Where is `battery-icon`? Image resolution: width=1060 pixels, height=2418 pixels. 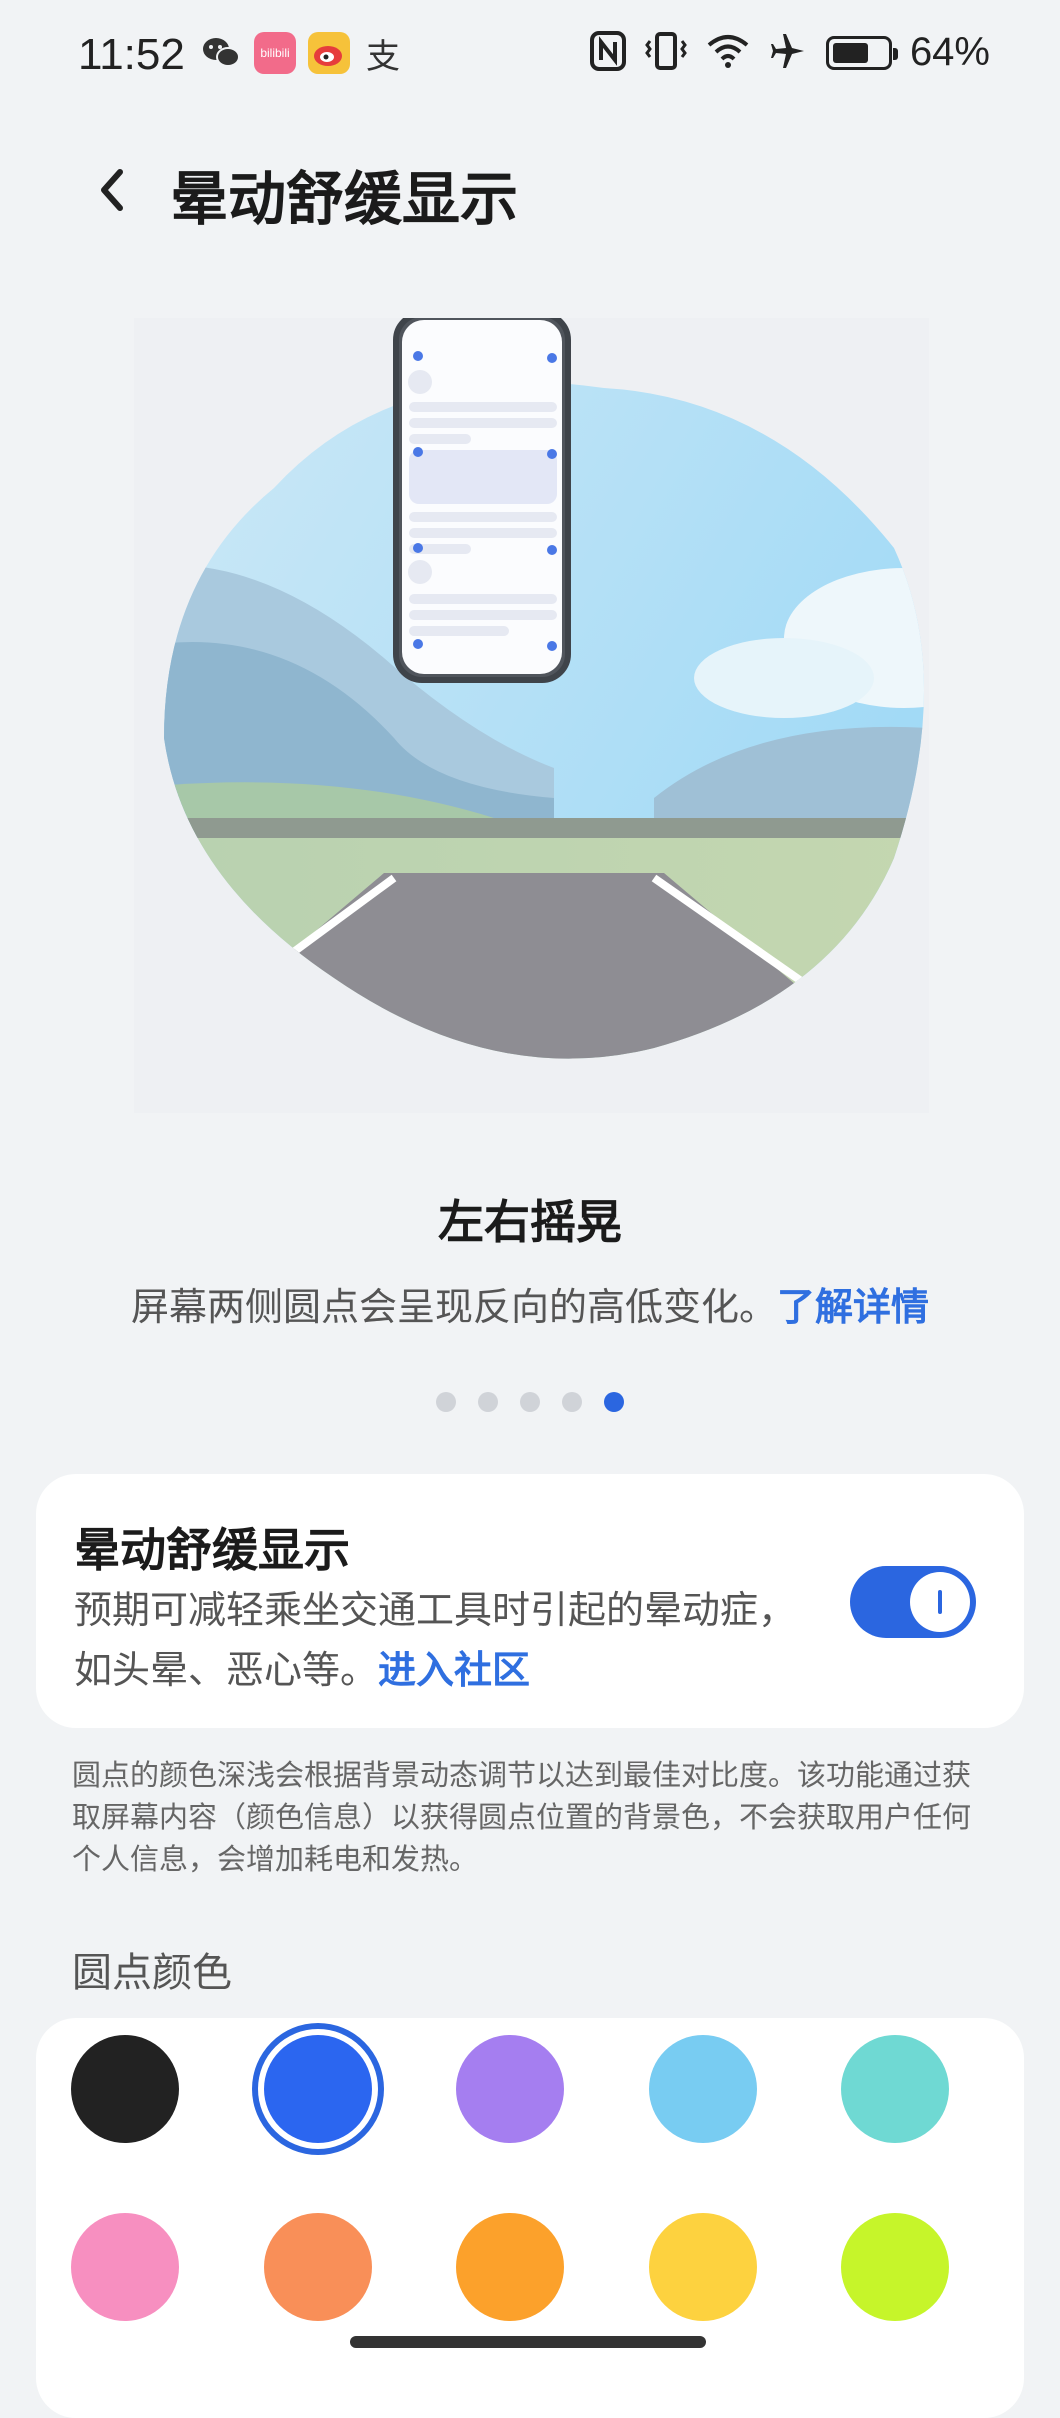
battery-icon is located at coordinates (861, 52).